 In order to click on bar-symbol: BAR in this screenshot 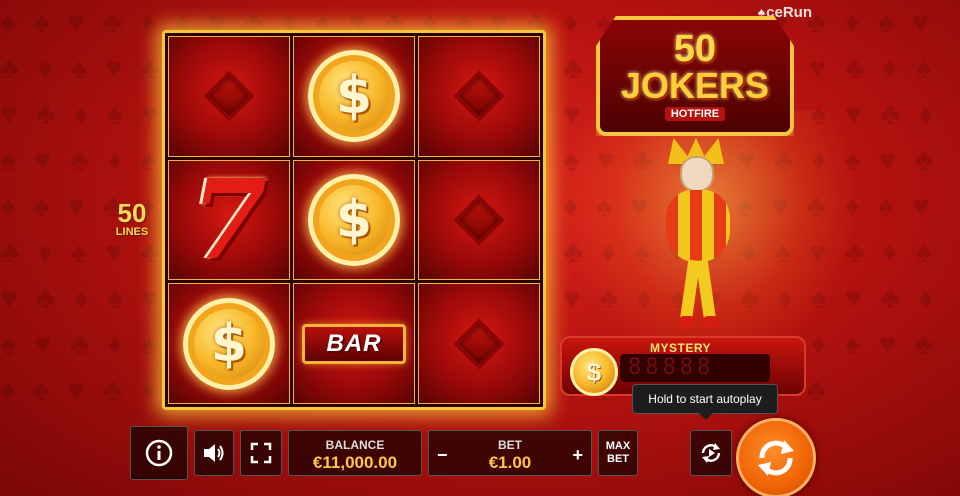, I will do `click(354, 343)`.